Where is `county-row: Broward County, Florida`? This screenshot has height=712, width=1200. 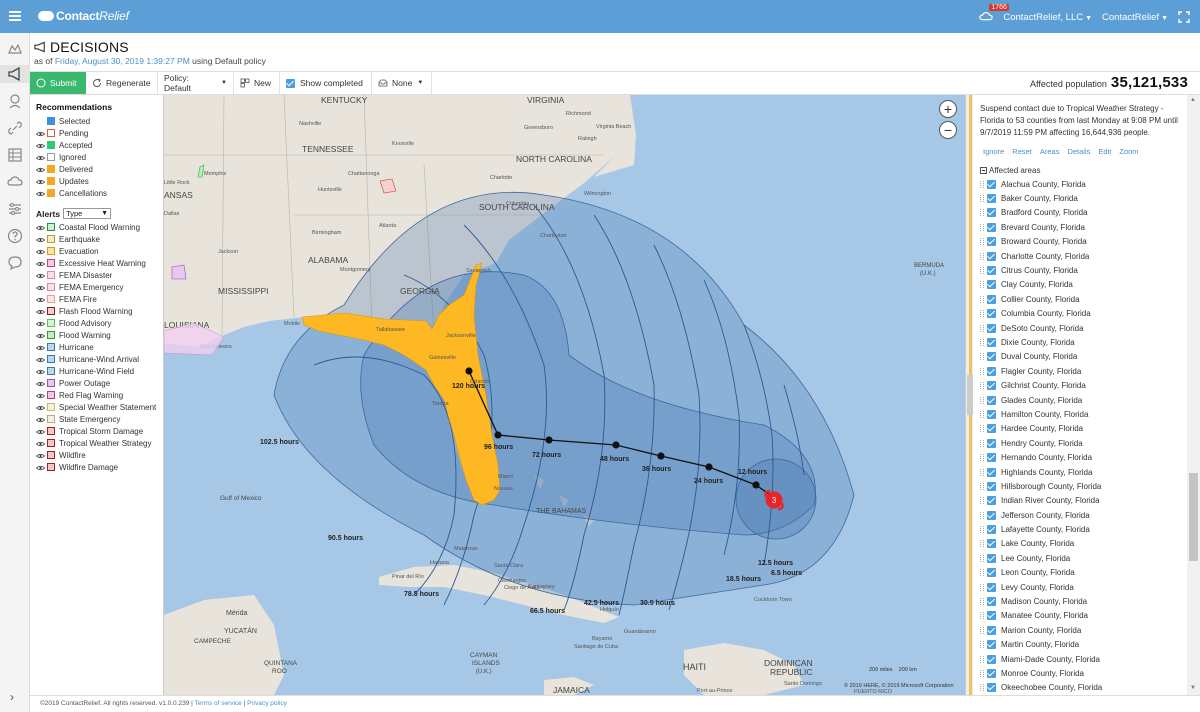 county-row: Broward County, Florida is located at coordinates (1080, 242).